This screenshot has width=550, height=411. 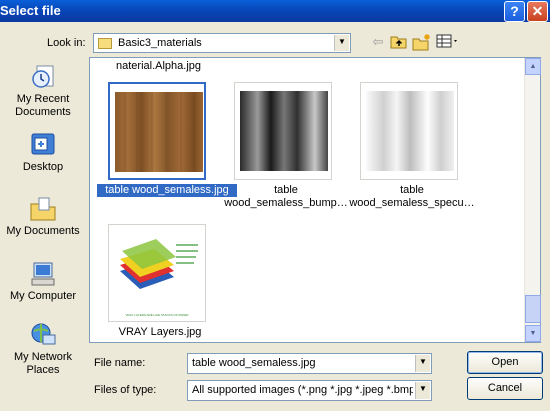 I want to click on place-desktop: Desktop, so click(x=43, y=152).